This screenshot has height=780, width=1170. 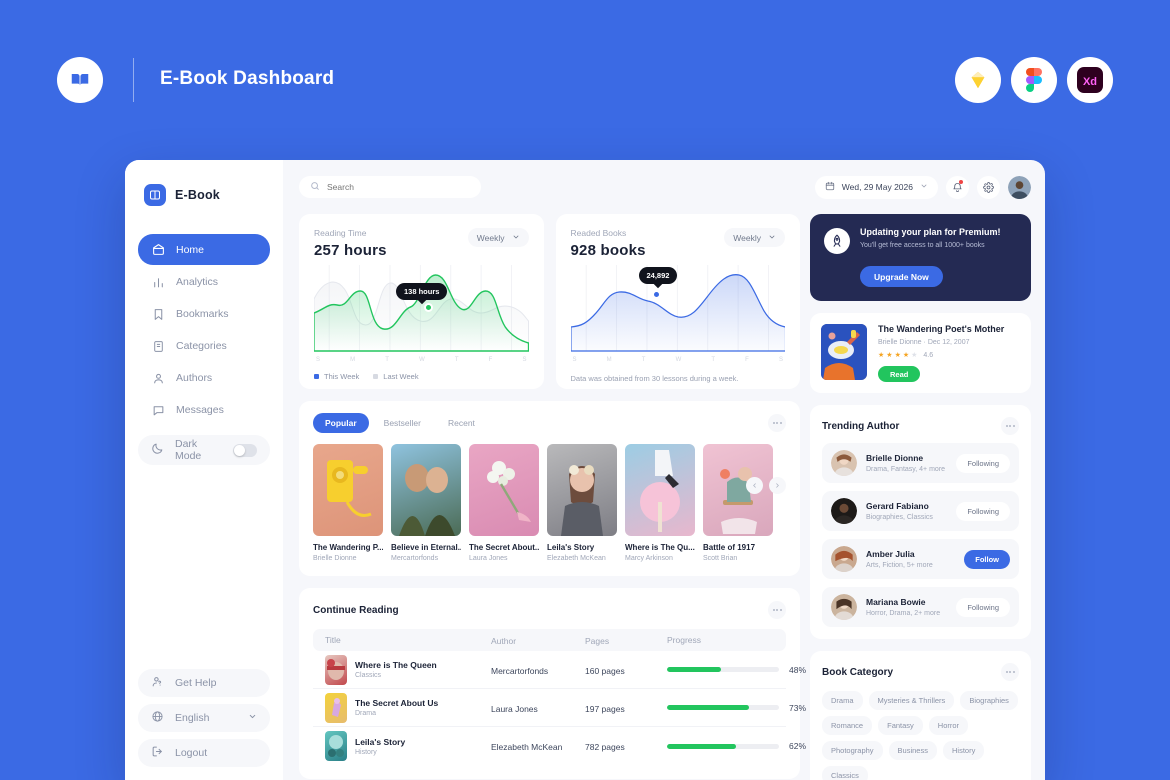 I want to click on sidebar-brand: E-Book, so click(x=204, y=193).